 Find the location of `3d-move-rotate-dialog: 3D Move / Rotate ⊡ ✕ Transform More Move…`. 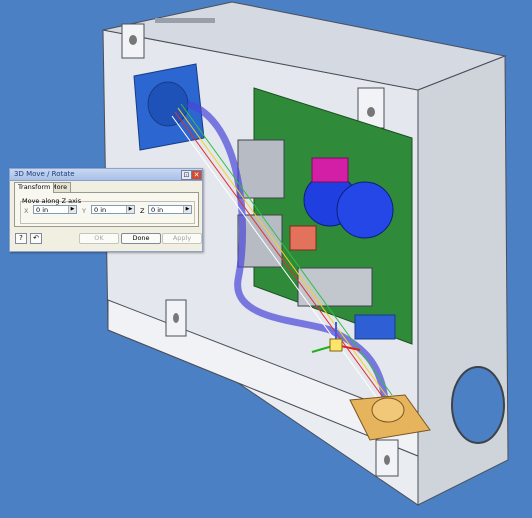

3d-move-rotate-dialog: 3D Move / Rotate ⊡ ✕ Transform More Move… is located at coordinates (106, 210).